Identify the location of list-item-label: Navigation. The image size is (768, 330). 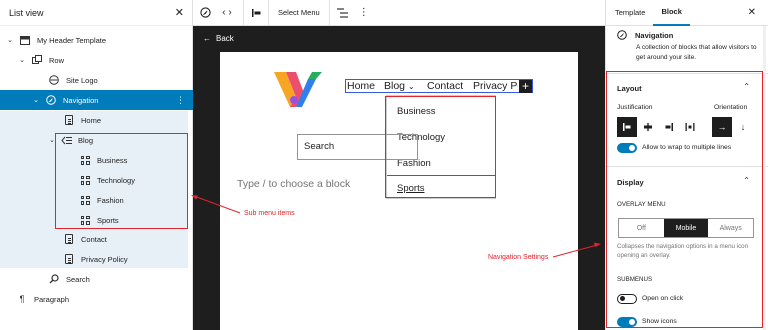
(81, 100).